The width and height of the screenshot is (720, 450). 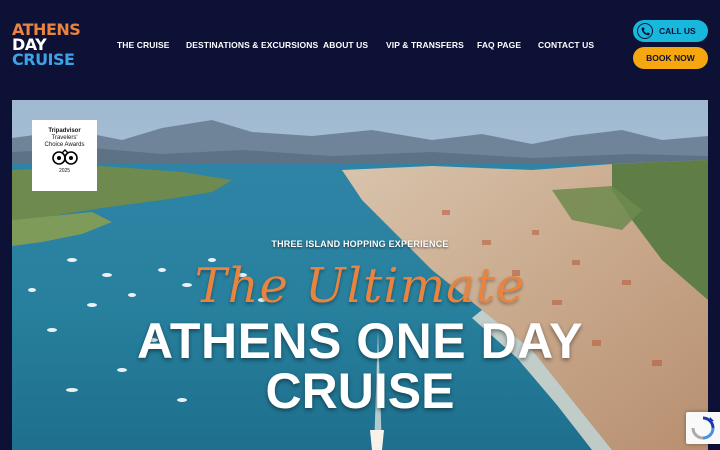 I want to click on hero-script-title: The Ultimate, so click(x=360, y=286).